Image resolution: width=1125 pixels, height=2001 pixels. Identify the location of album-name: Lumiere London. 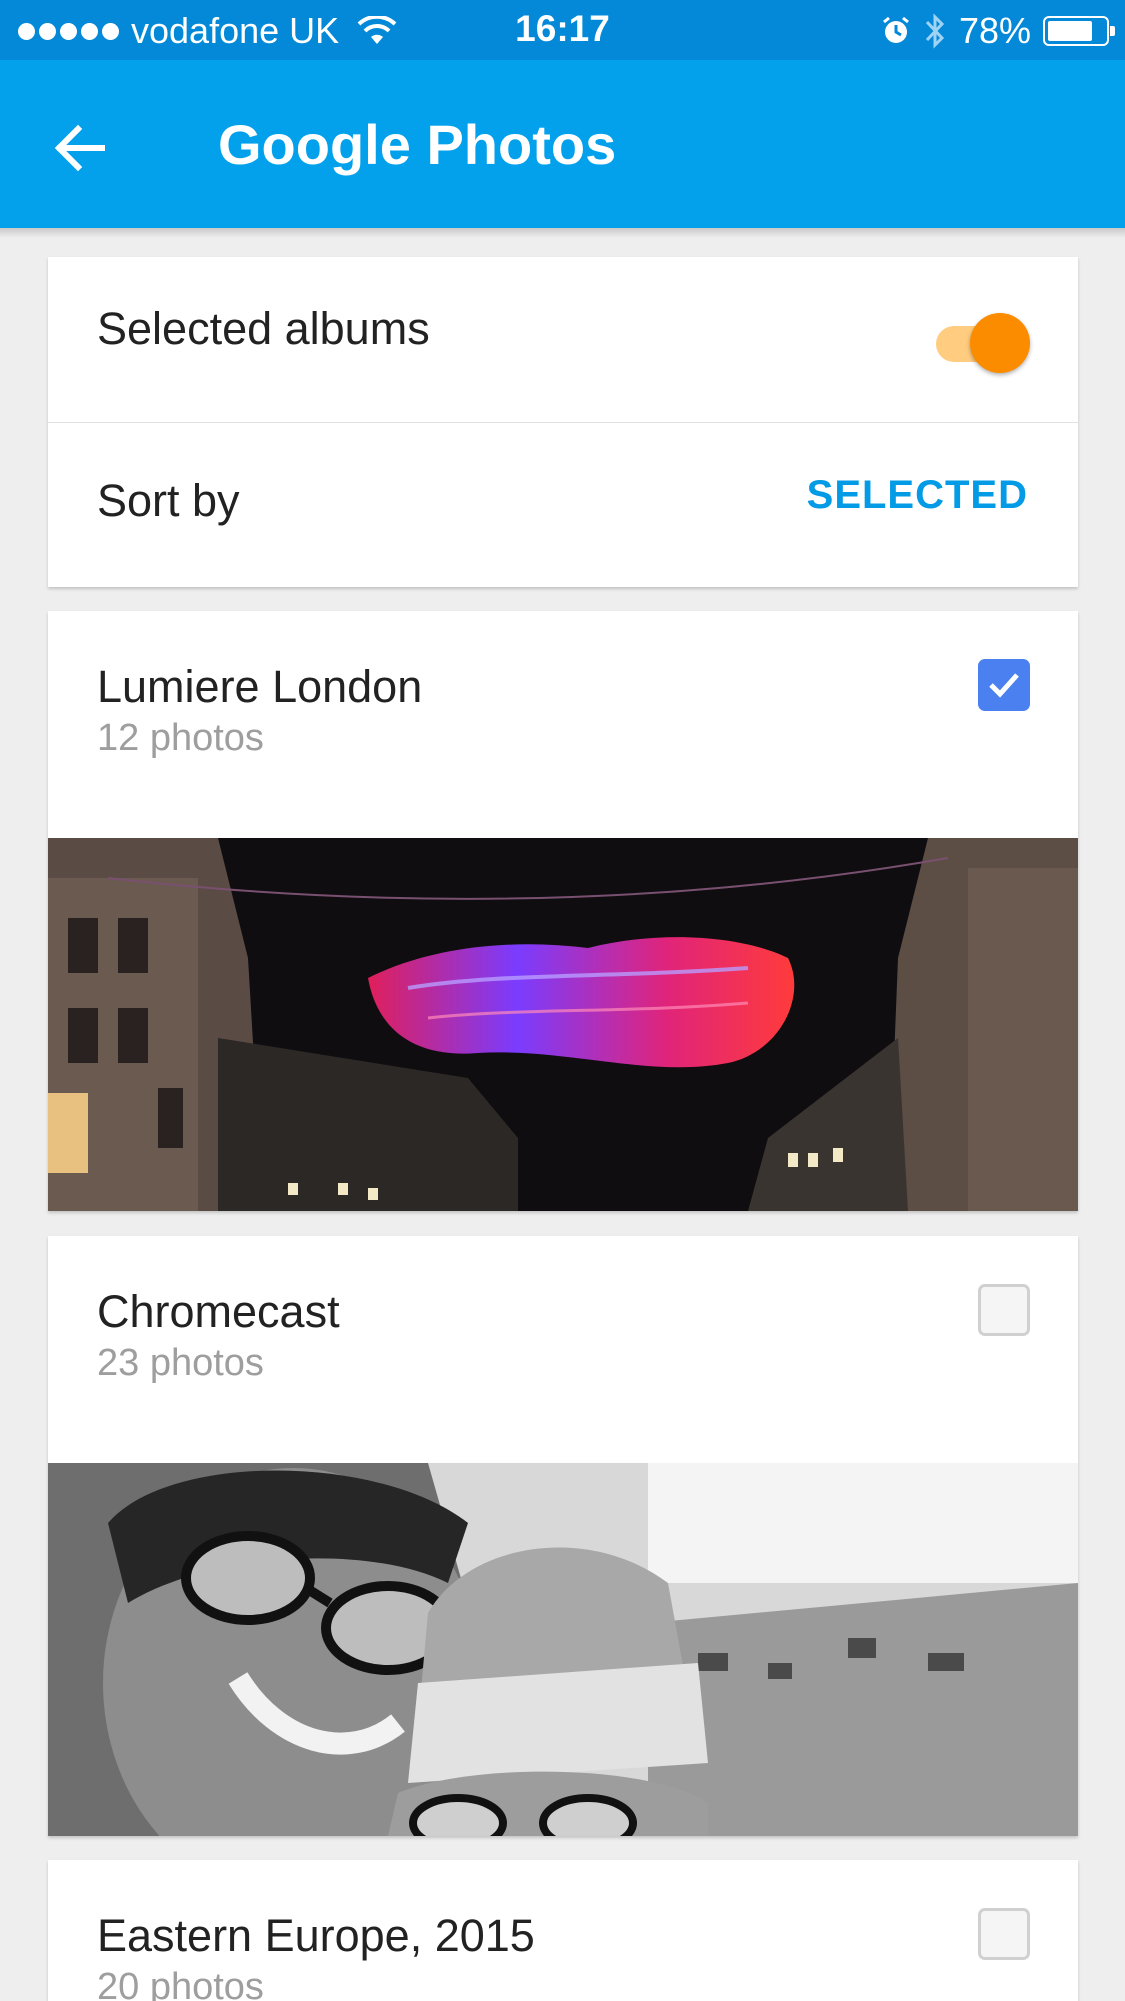
(260, 686).